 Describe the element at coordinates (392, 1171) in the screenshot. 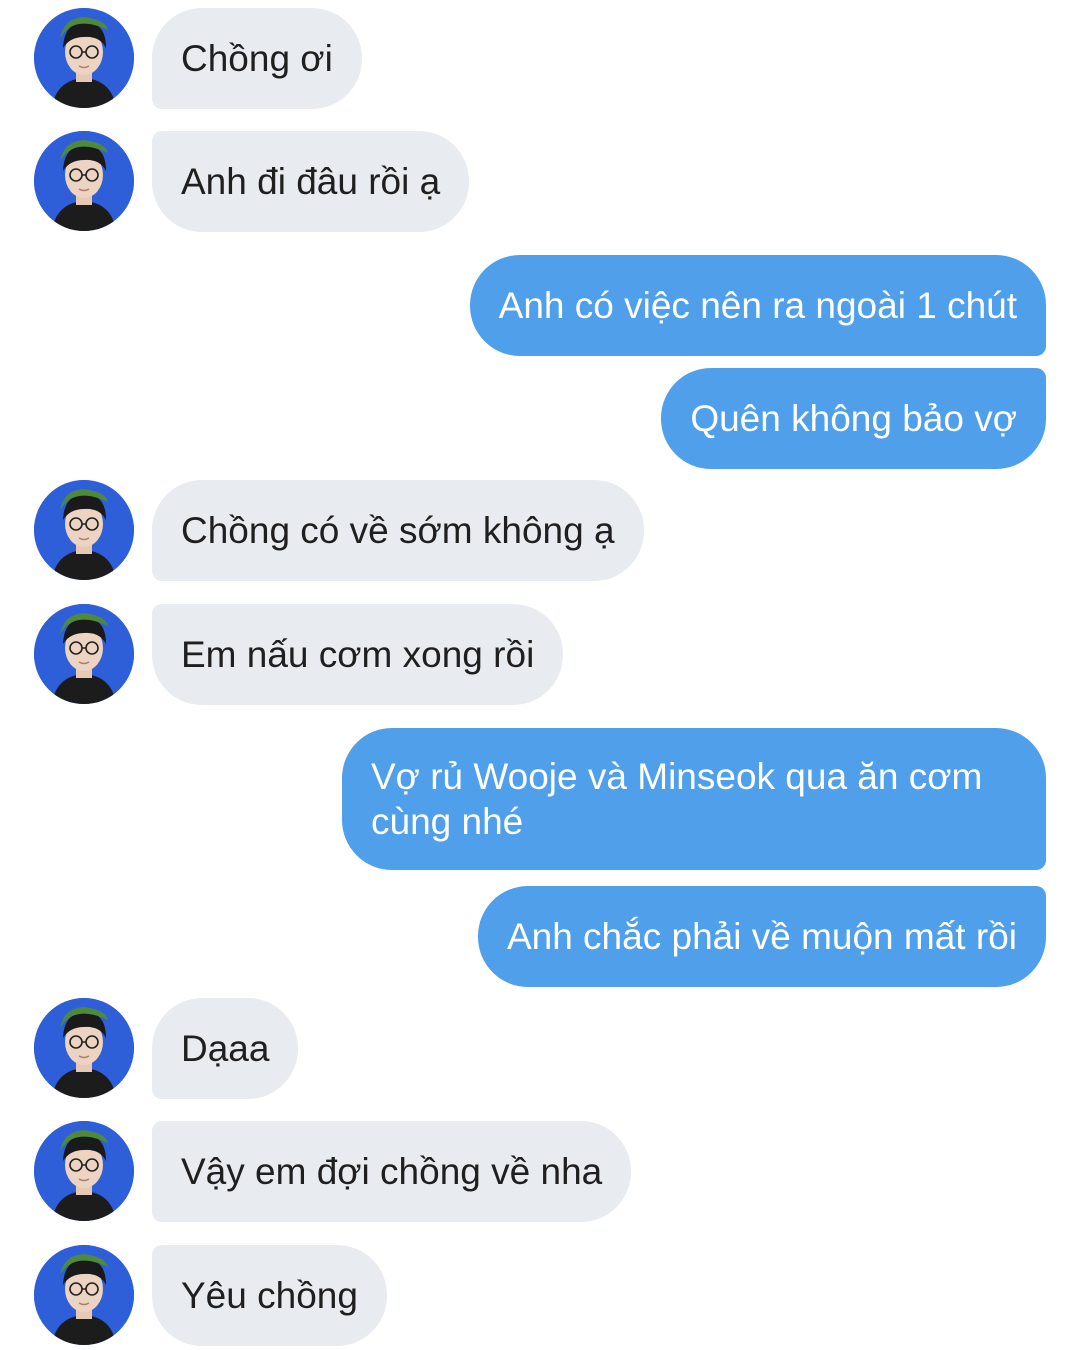

I see `message-bubble-incoming: Vậy em đợi chồng về nha` at that location.